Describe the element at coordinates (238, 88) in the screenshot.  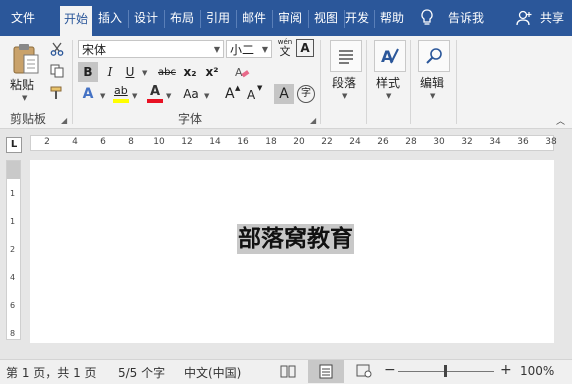
I see `grow-arrow-icon: ▲` at that location.